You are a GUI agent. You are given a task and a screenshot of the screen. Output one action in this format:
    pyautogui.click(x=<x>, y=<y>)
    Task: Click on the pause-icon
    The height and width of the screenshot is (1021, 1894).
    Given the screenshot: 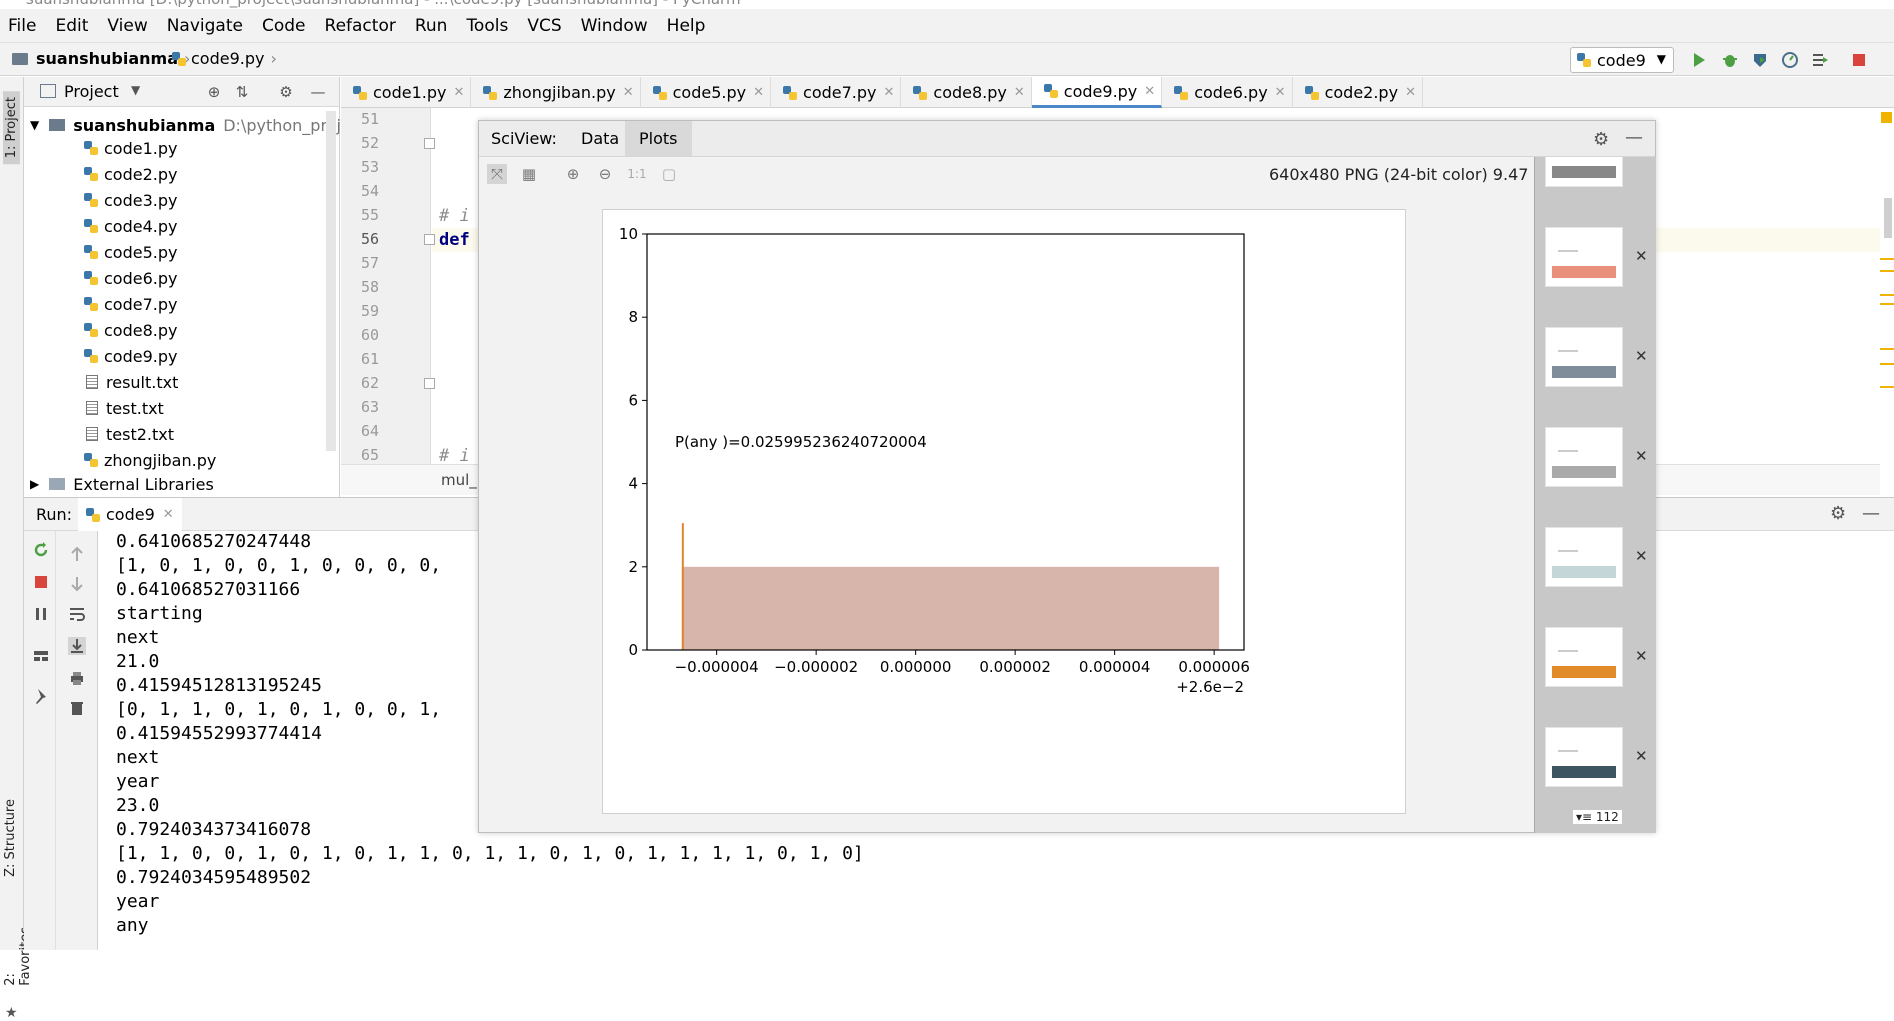 What is the action you would take?
    pyautogui.click(x=41, y=614)
    